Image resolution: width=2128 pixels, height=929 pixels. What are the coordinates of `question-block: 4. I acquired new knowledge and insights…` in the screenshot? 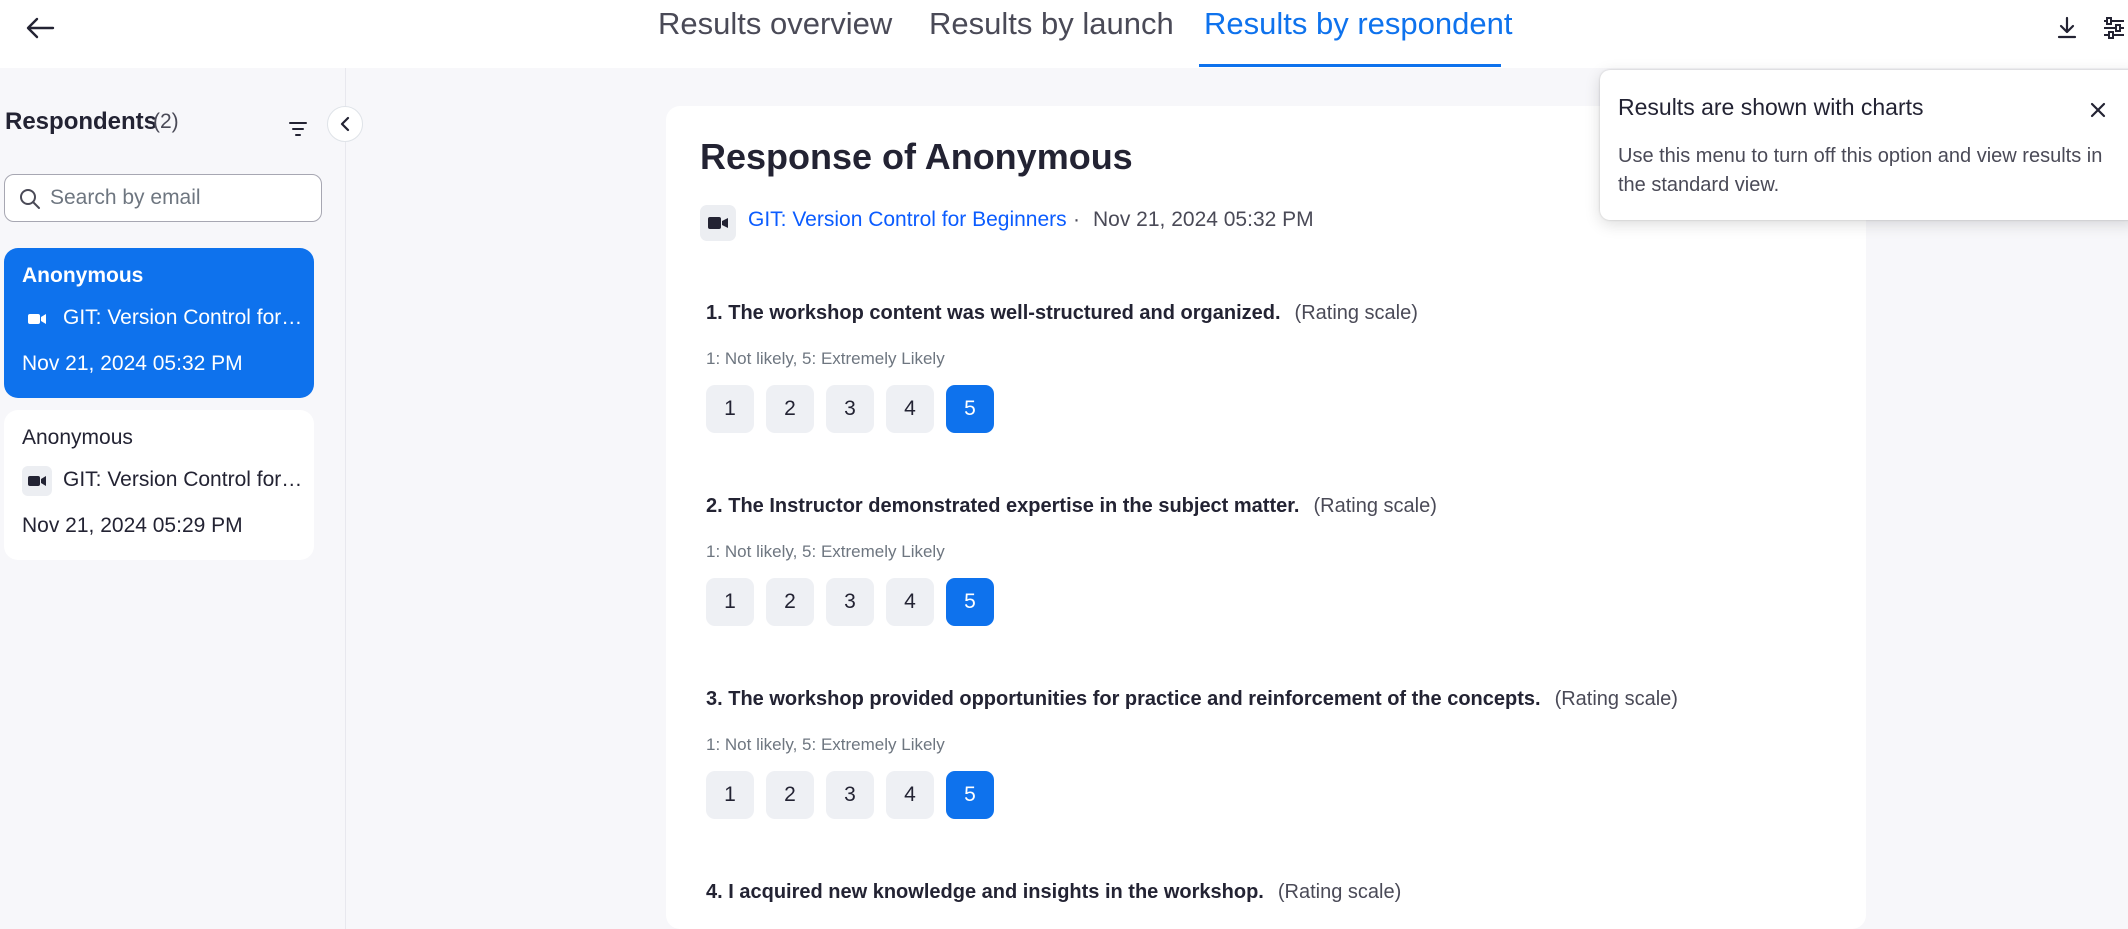 It's located at (1053, 892).